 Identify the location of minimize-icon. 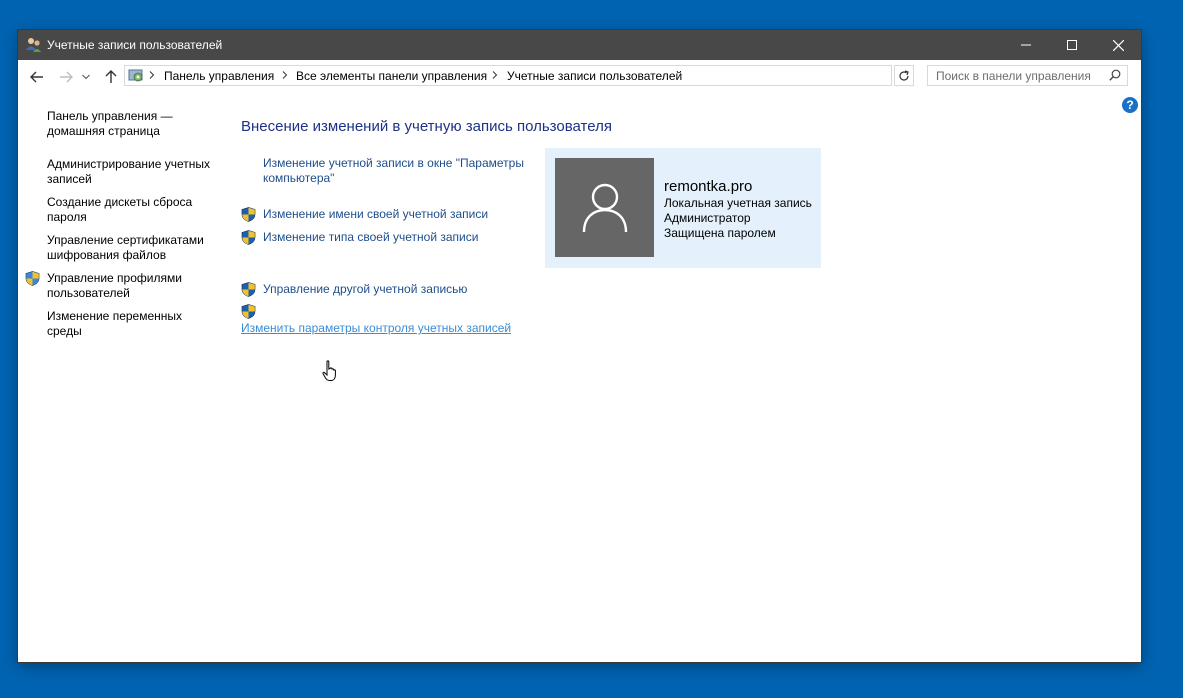
(1026, 45).